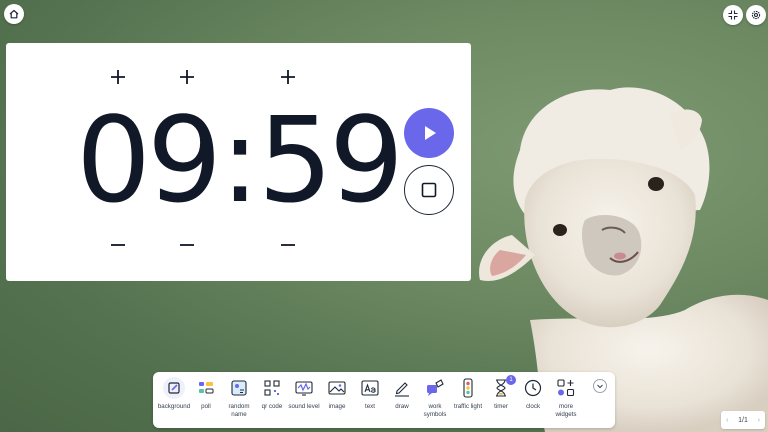 The height and width of the screenshot is (432, 768). I want to click on minutes-ones-decrement-button, so click(187, 245).